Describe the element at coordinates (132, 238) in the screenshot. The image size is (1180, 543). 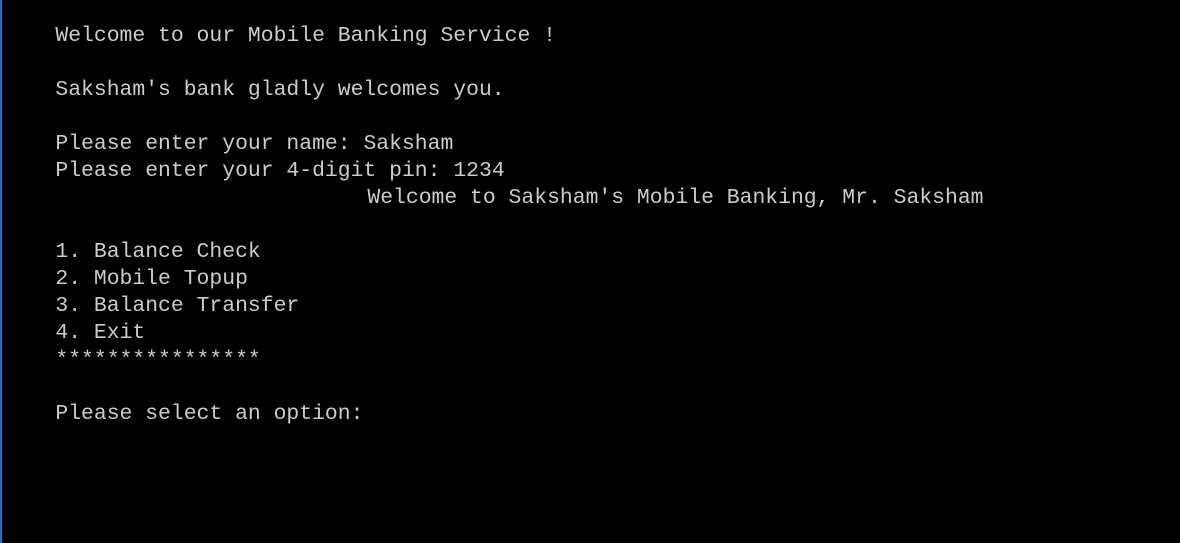
I see `menu-item-balance-check: 1. Balance Check` at that location.